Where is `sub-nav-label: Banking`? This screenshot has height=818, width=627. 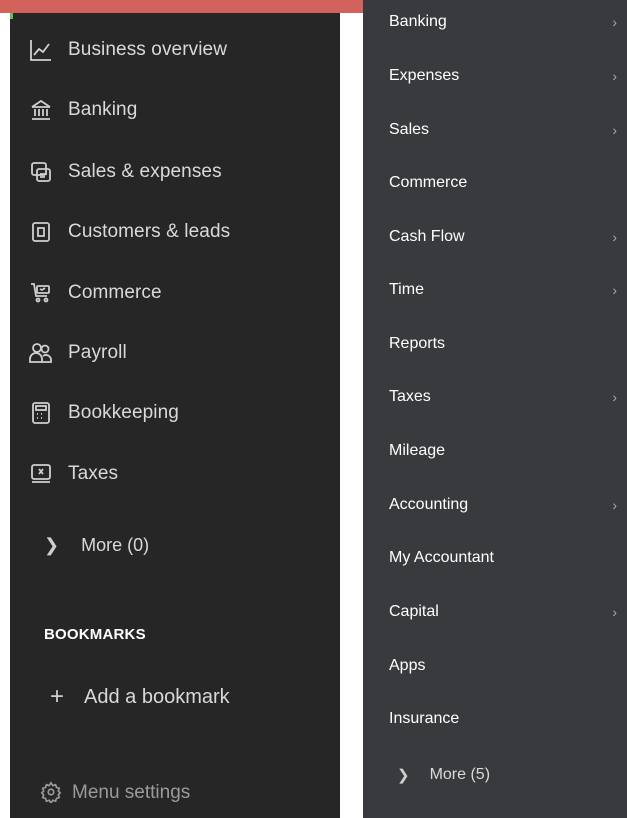
sub-nav-label: Banking is located at coordinates (418, 21).